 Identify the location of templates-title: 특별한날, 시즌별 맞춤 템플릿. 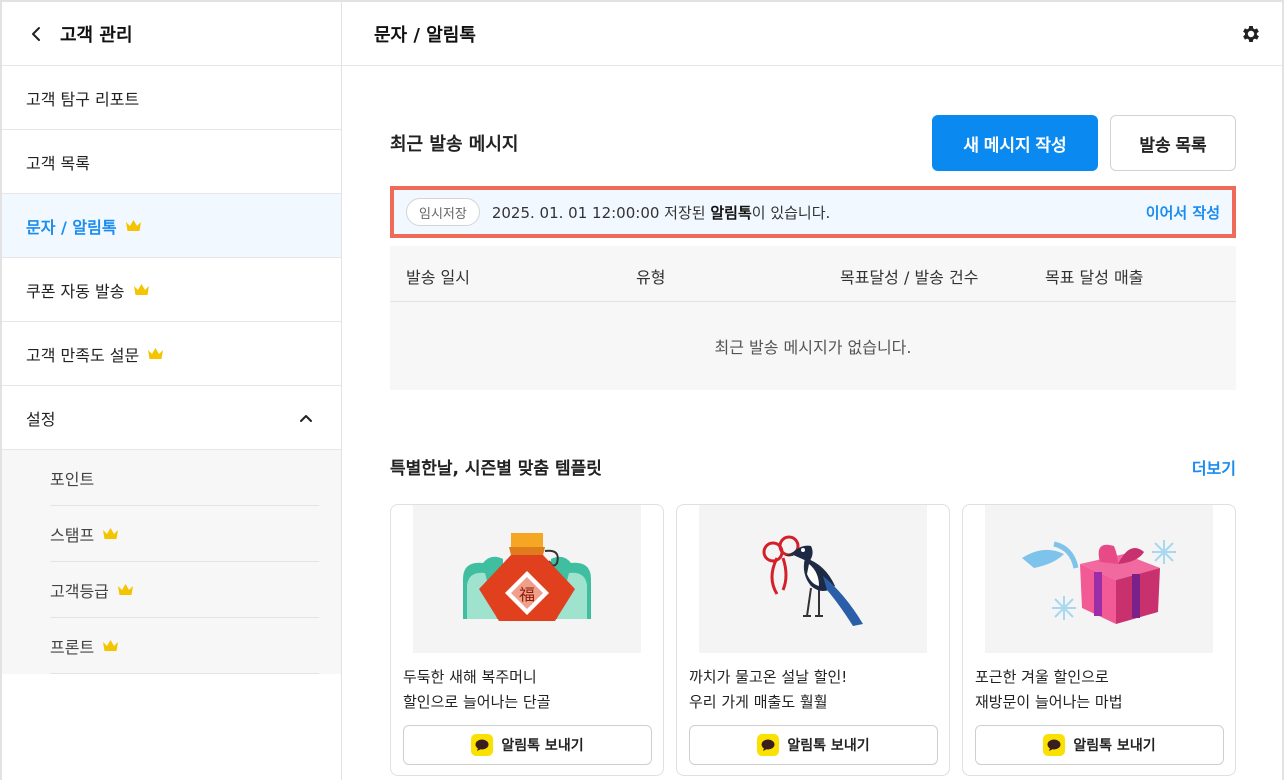
(496, 469).